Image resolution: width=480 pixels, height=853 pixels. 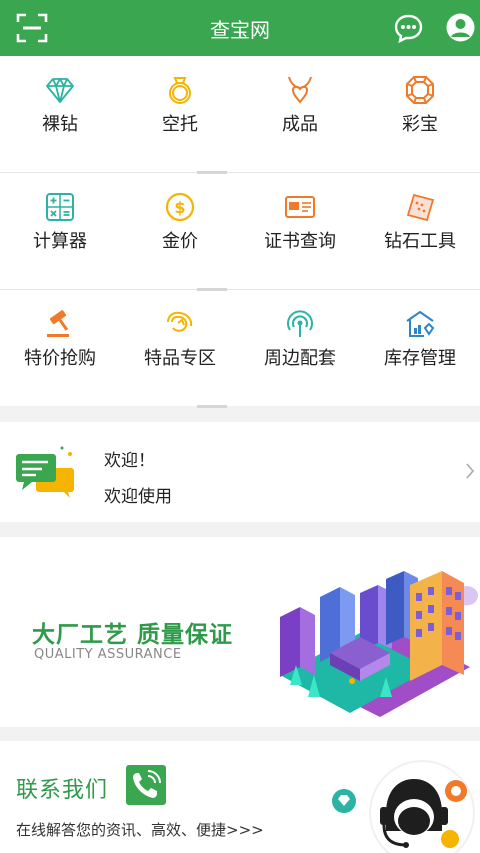 I want to click on grid-item-certificate-query: 证书查询, so click(x=300, y=231).